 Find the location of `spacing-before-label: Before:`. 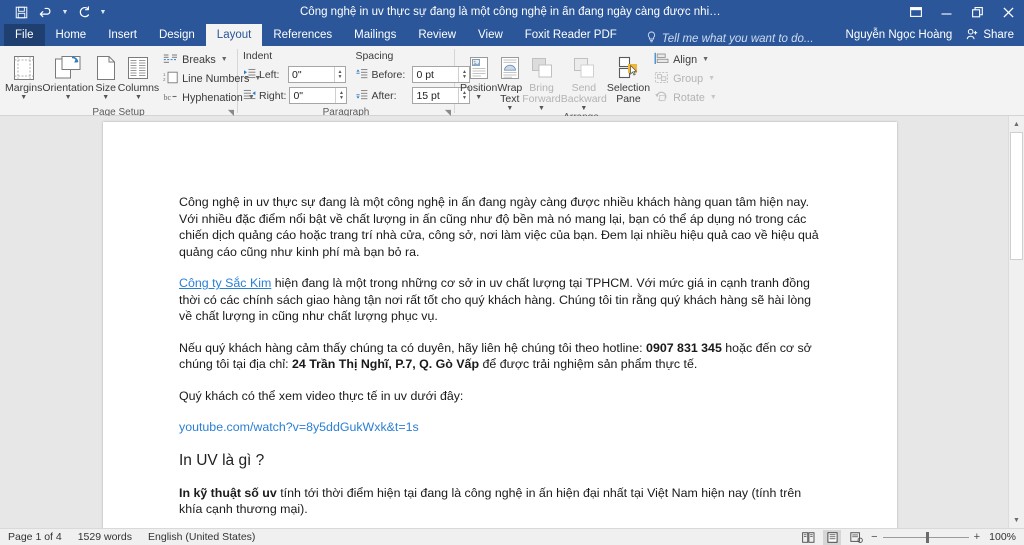

spacing-before-label: Before: is located at coordinates (388, 74).